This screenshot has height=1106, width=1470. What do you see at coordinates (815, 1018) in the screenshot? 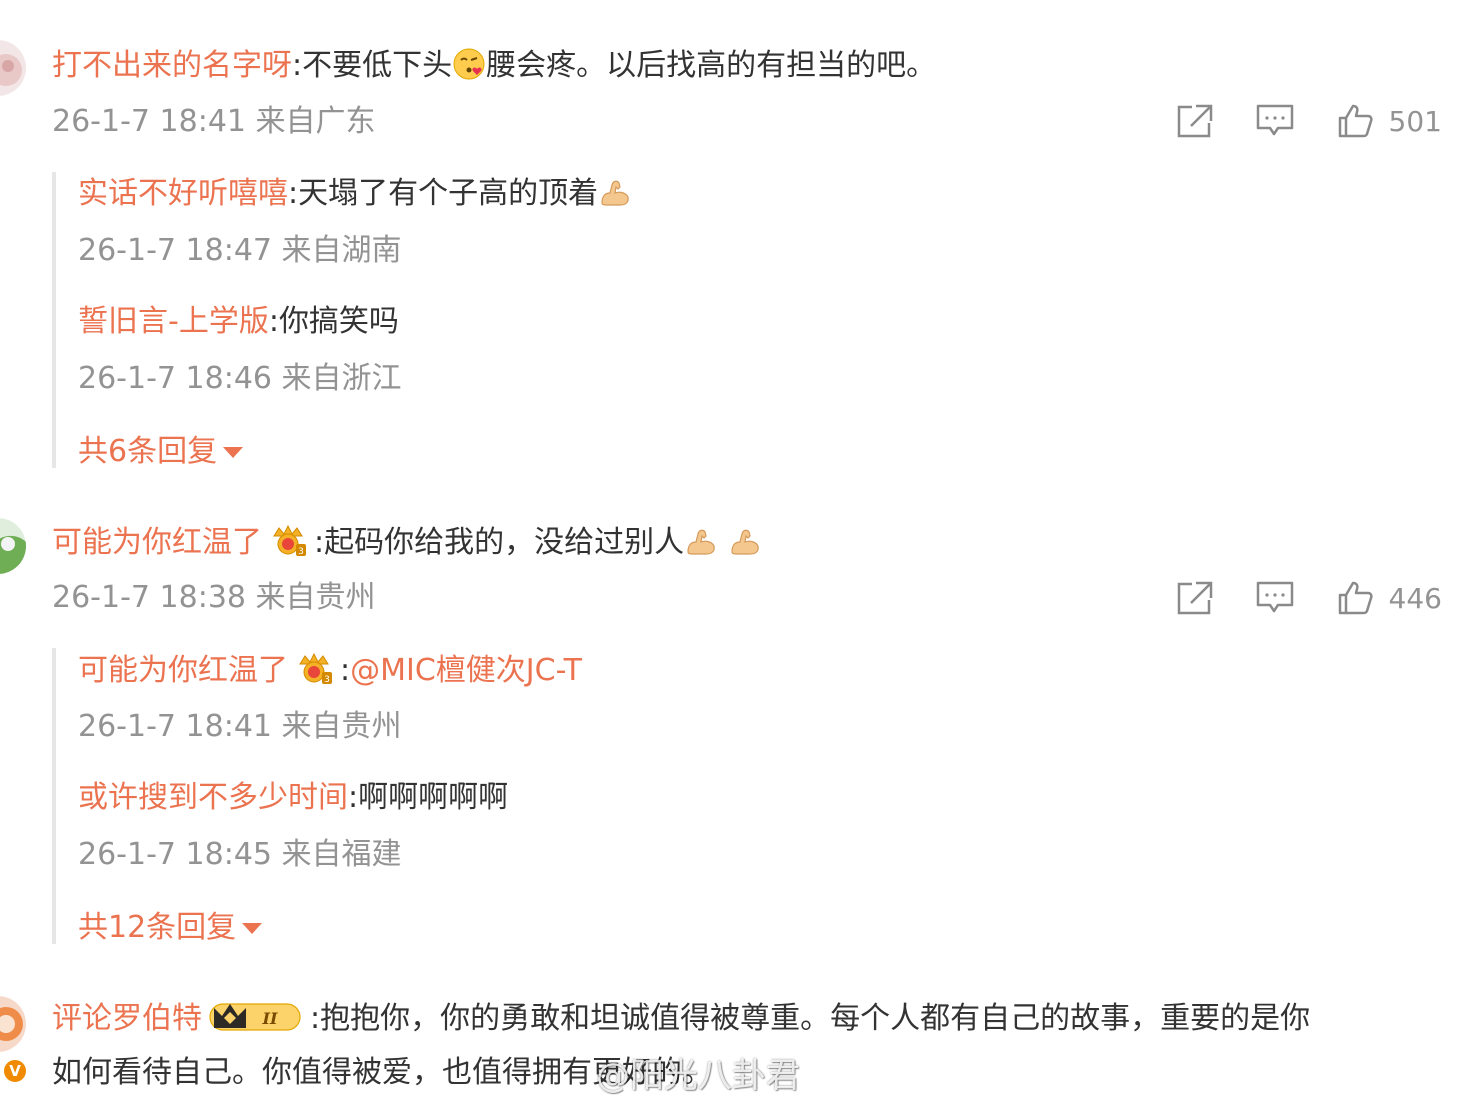
I see `comment-text: 抱抱你，你的勇敢和坦诚值得被尊重。每个人都有自己的故事，重要的是你` at bounding box center [815, 1018].